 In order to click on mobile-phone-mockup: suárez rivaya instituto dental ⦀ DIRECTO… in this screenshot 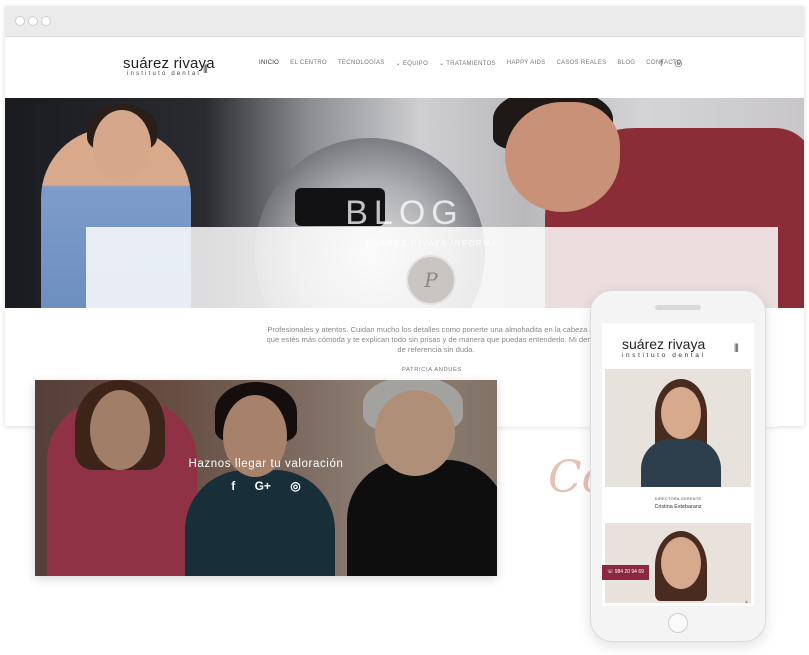, I will do `click(678, 466)`.